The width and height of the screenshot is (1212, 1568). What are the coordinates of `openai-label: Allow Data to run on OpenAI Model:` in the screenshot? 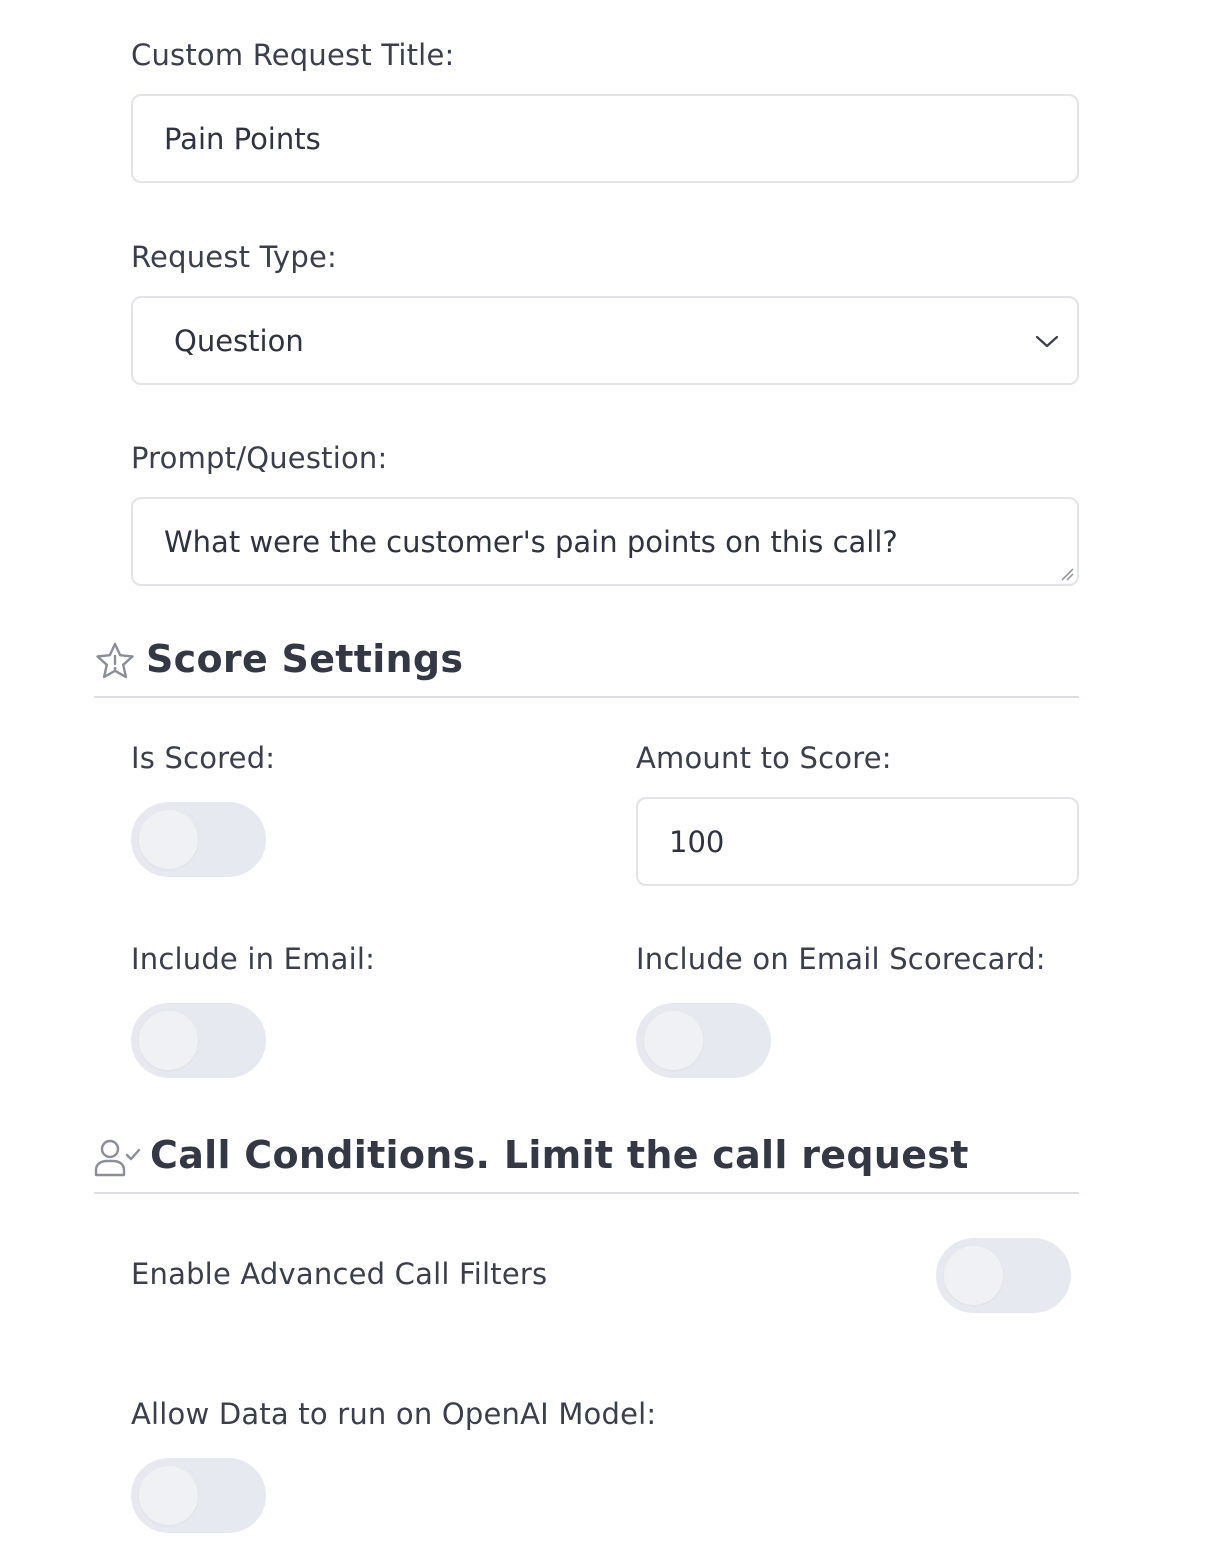 It's located at (394, 1414).